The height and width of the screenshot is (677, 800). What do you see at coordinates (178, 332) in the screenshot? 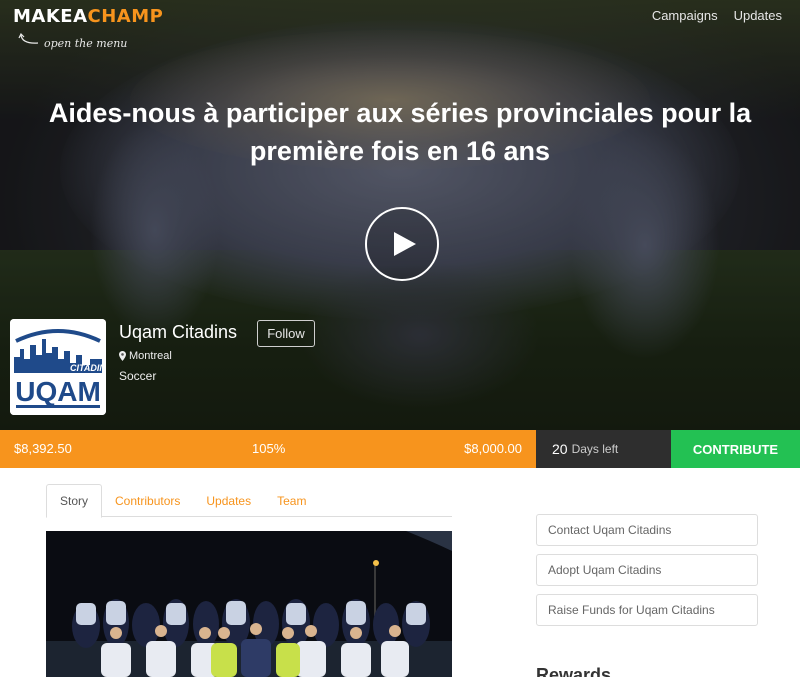
I see `team-name: Uqam Citadins` at bounding box center [178, 332].